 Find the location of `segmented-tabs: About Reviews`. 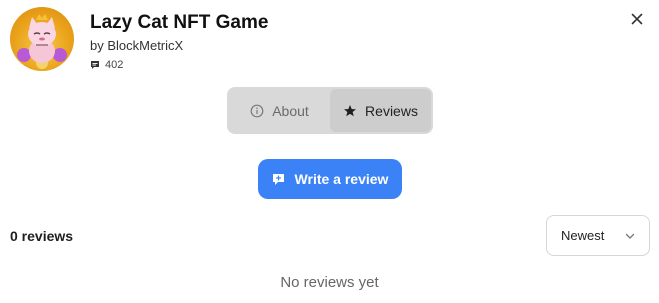

segmented-tabs: About Reviews is located at coordinates (330, 110).